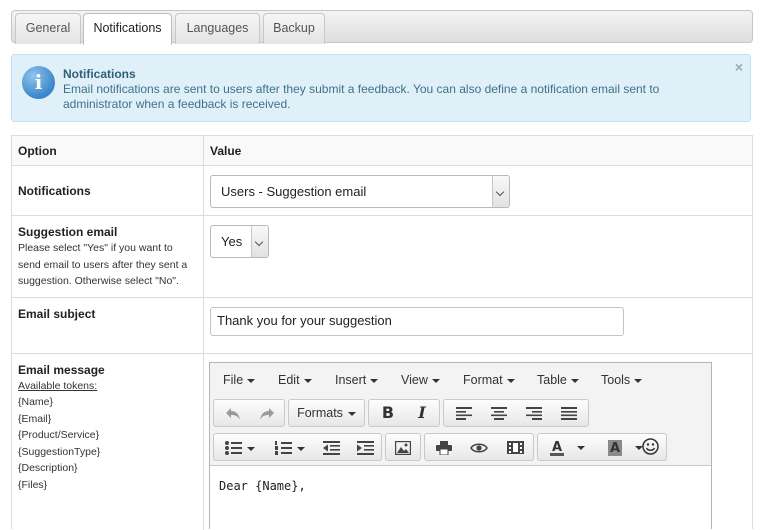 This screenshot has height=530, width=763. I want to click on menu-edit: Edit, so click(295, 380).